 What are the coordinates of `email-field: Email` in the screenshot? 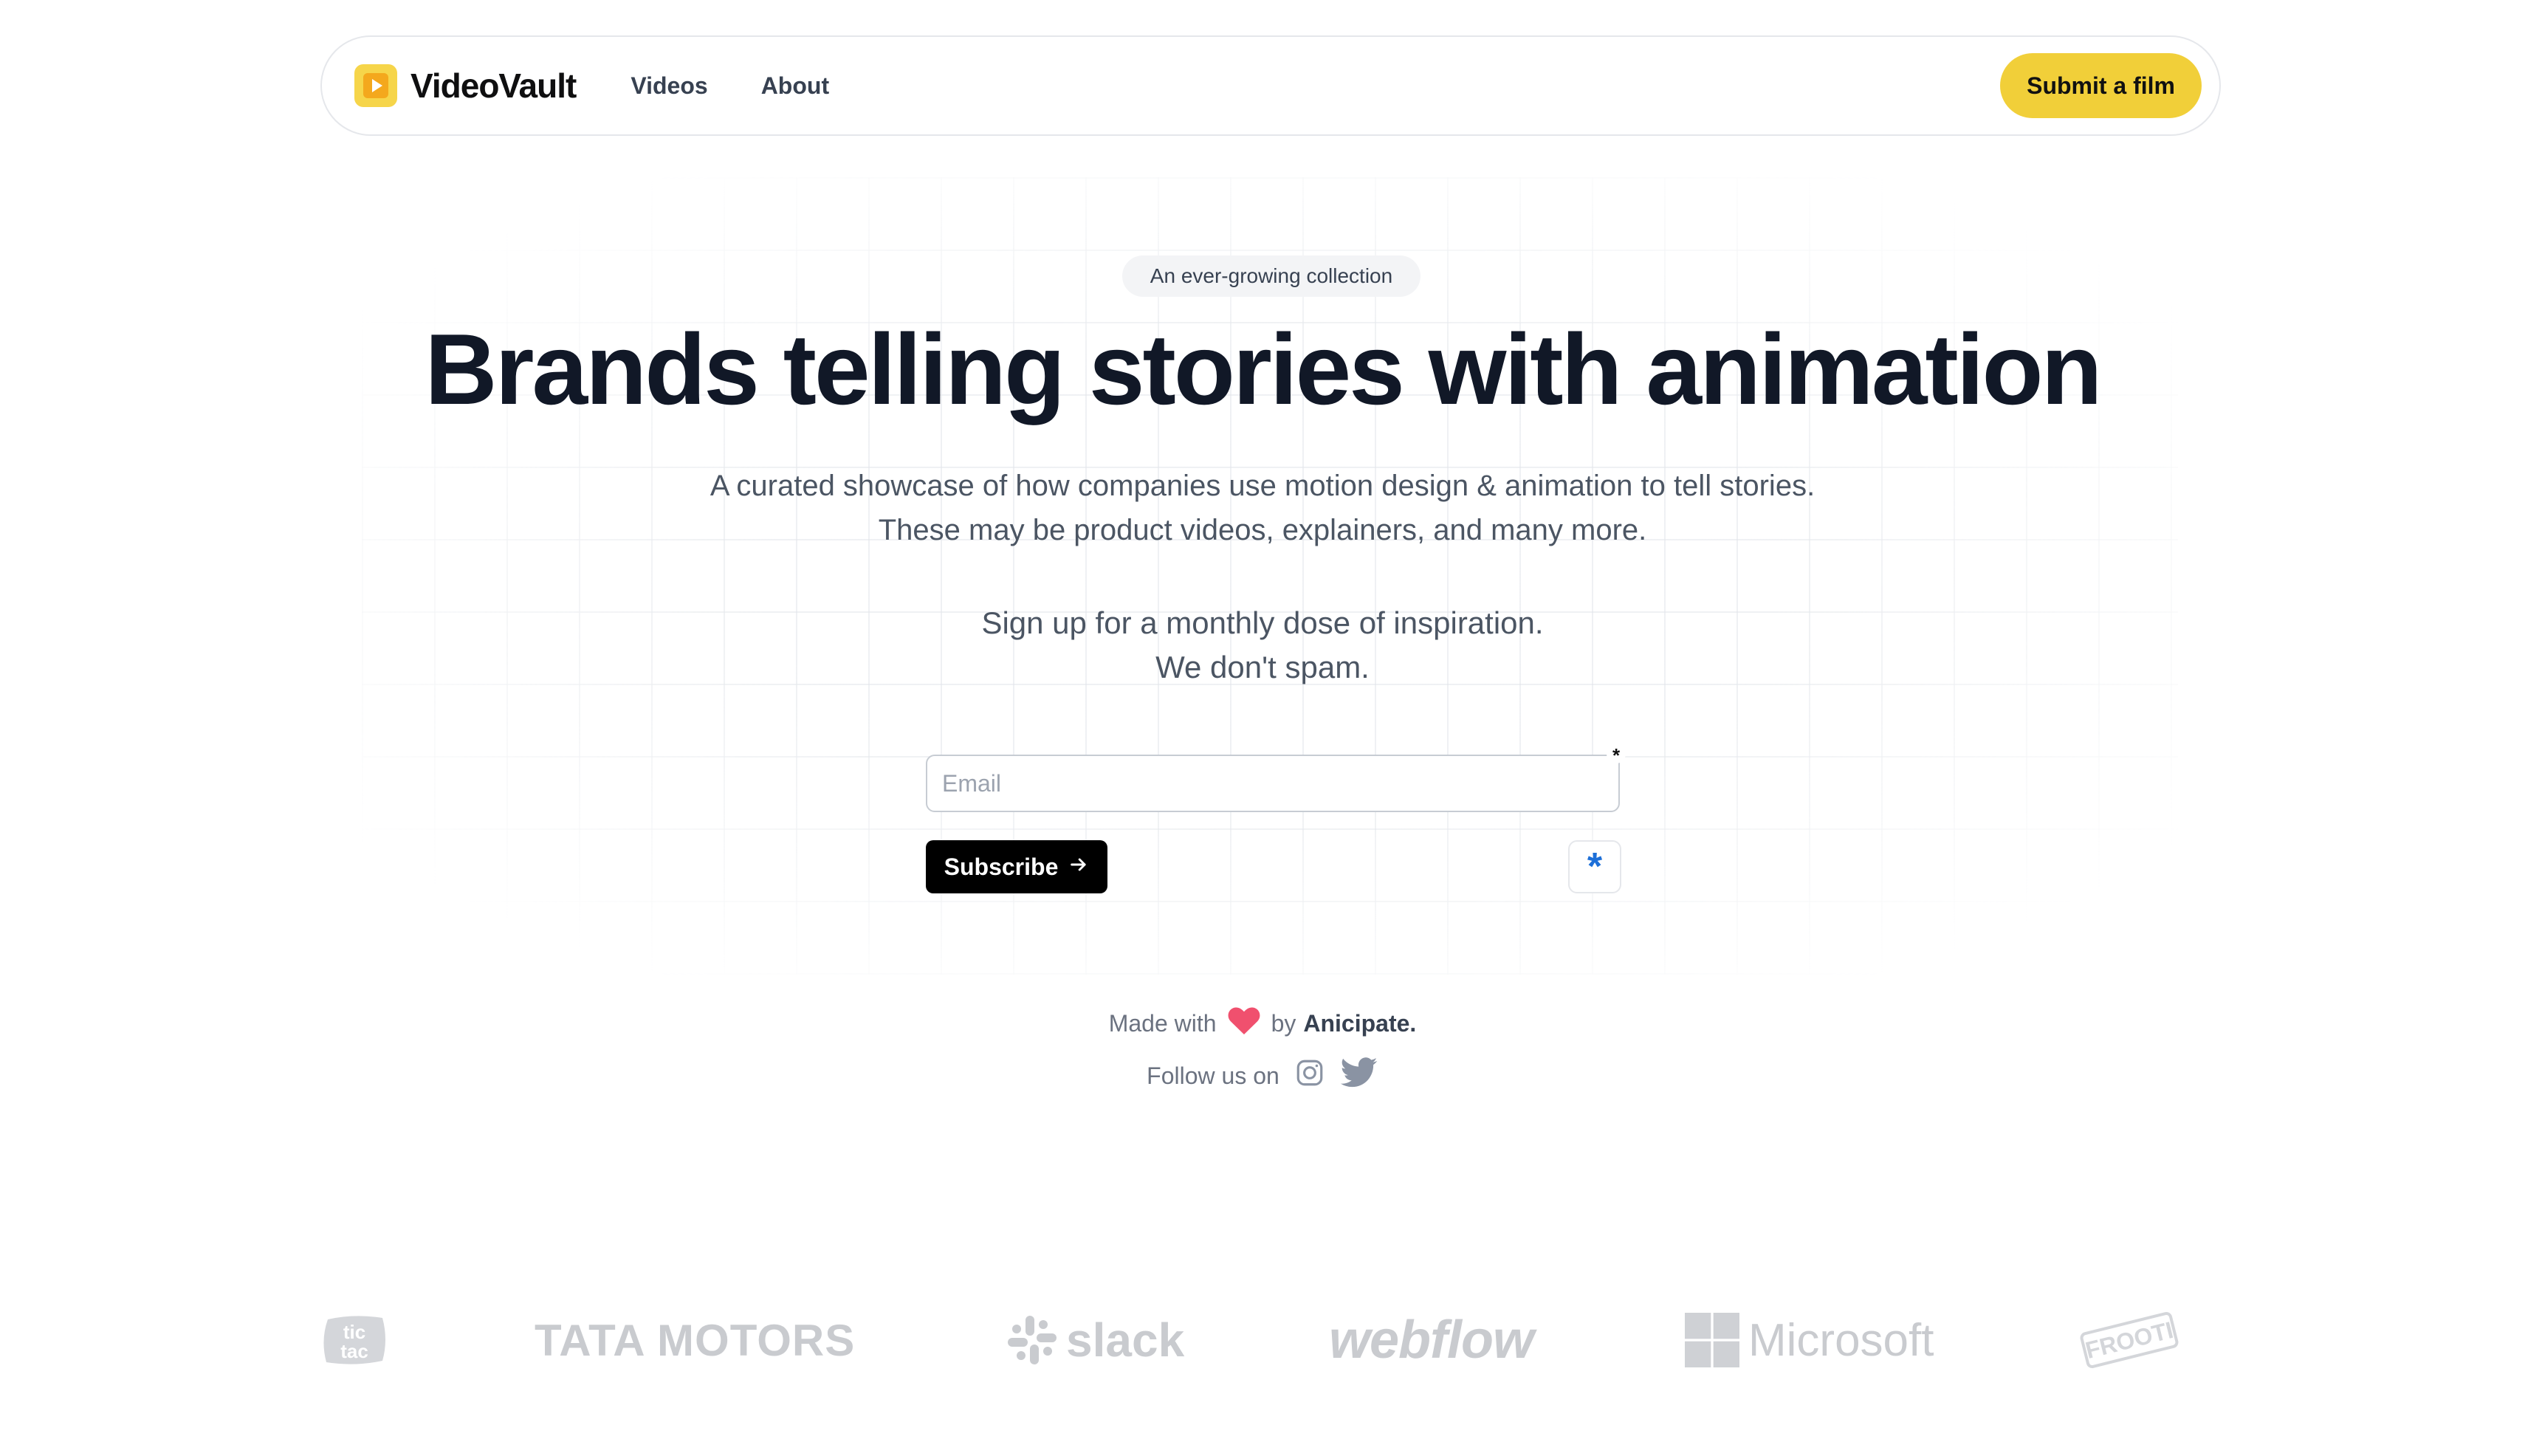 It's located at (1273, 784).